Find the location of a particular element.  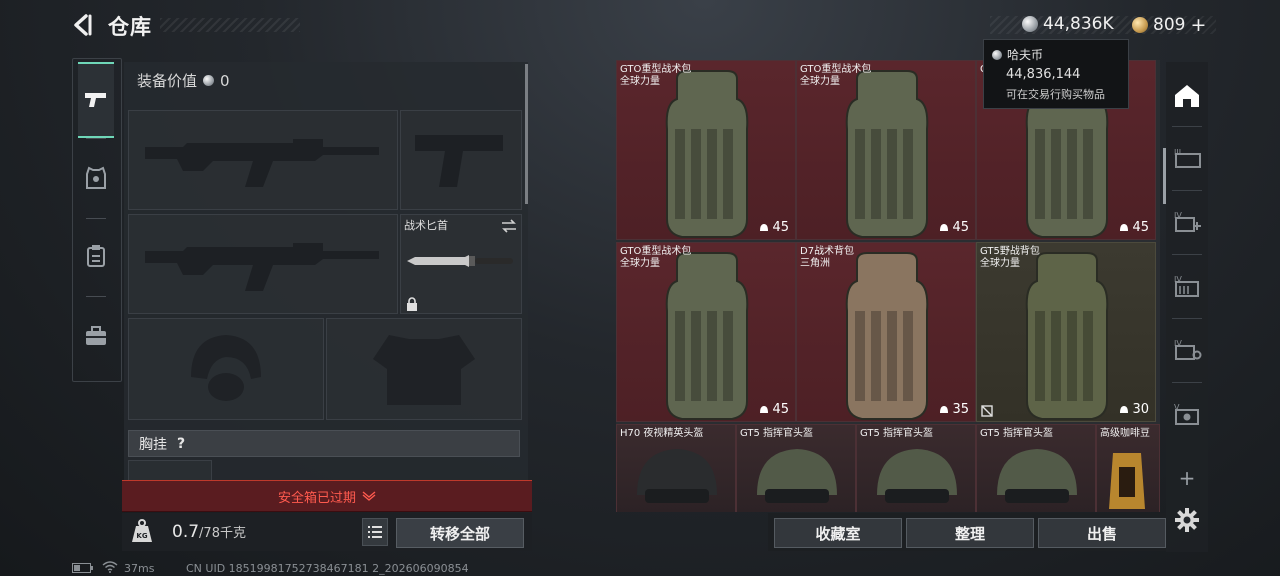

chest-rig-help-icon: ? is located at coordinates (181, 444).